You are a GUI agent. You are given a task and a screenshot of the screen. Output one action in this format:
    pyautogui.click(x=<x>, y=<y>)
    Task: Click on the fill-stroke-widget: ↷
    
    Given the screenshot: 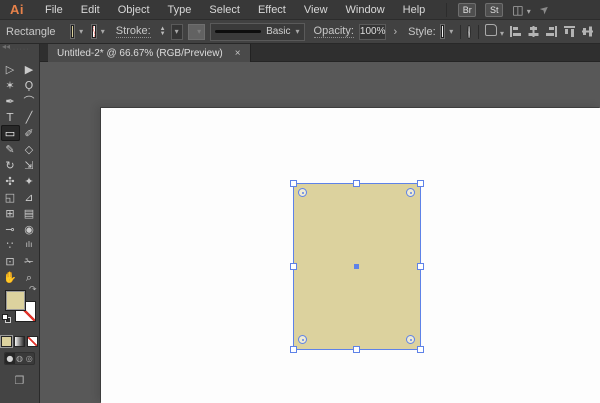 What is the action you would take?
    pyautogui.click(x=19, y=308)
    